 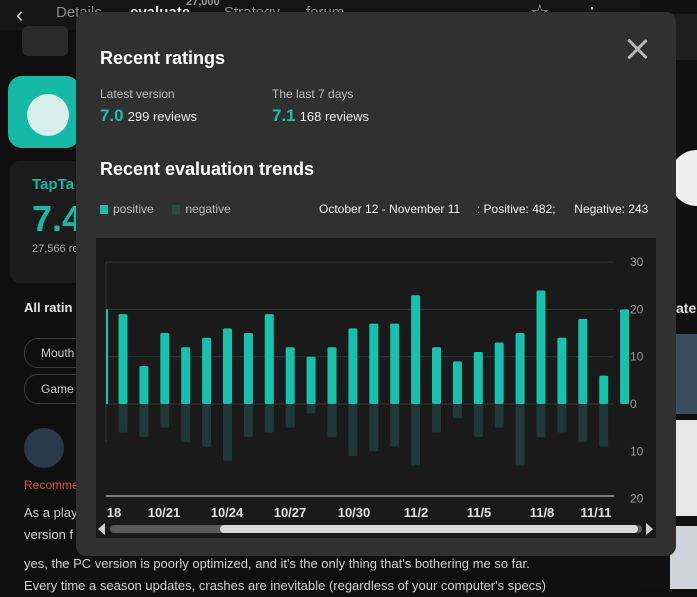 I want to click on last7-stat: 7.1 168 reviews, so click(x=320, y=116).